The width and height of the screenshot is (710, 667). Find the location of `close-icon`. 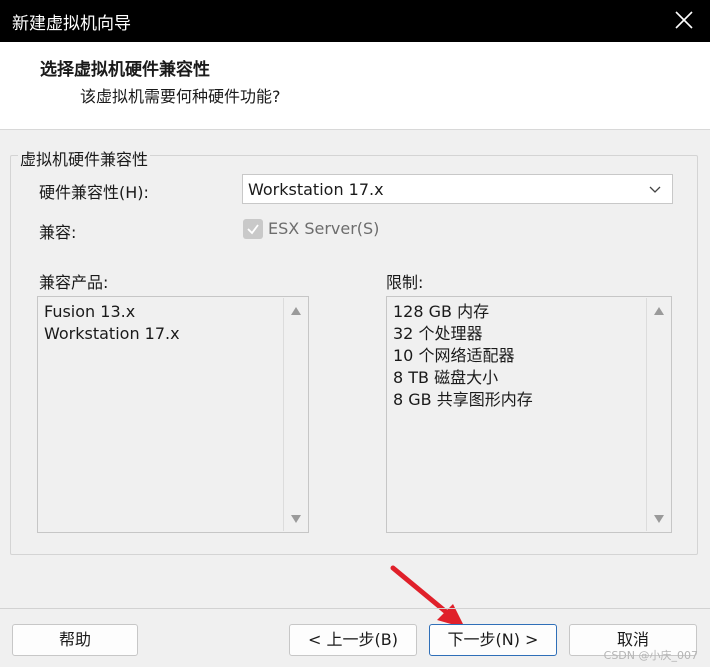

close-icon is located at coordinates (684, 20).